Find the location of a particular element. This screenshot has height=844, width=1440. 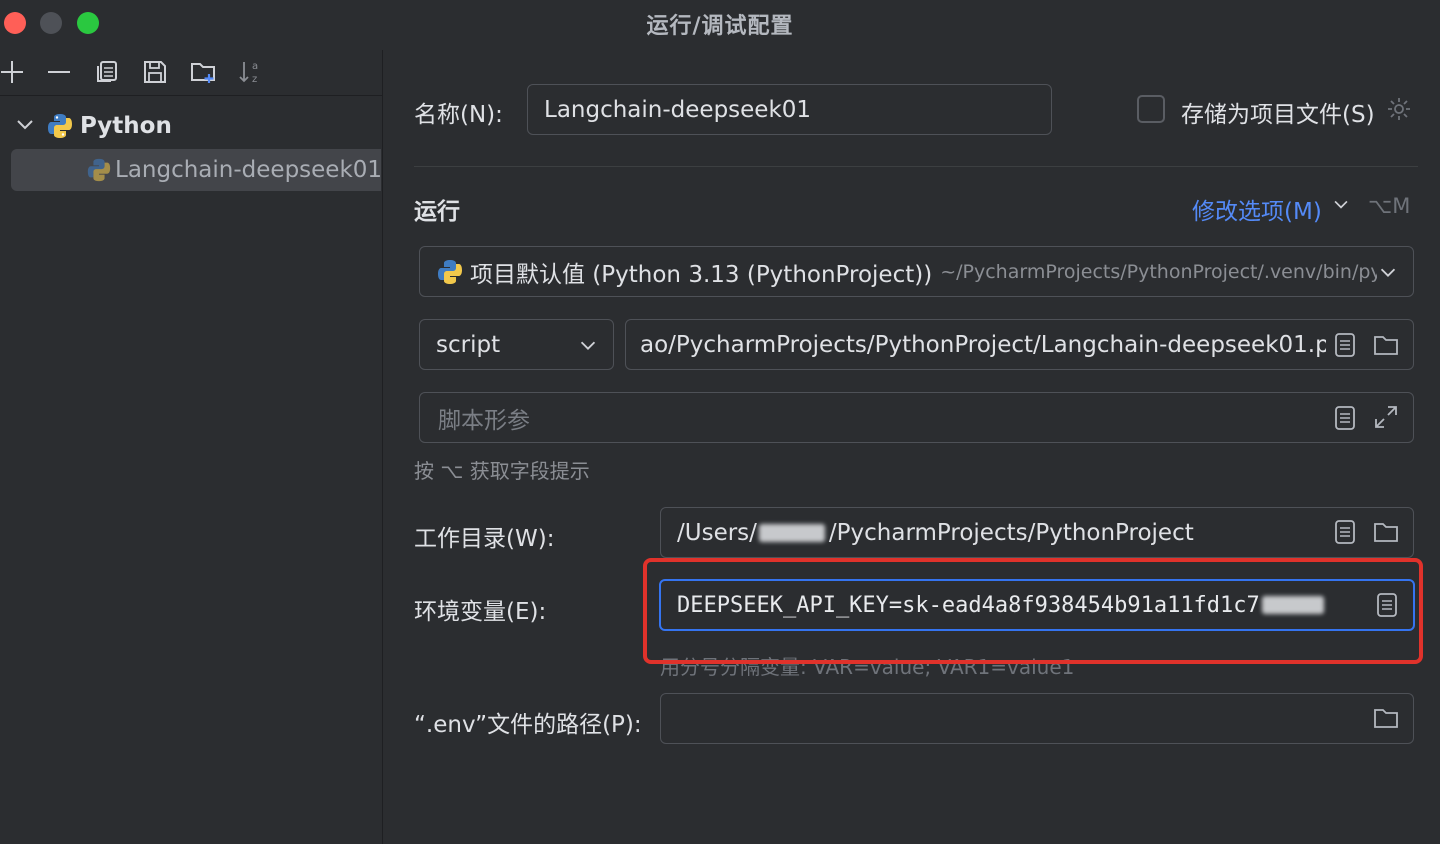

name-input: Langchain-deepseek01 is located at coordinates (789, 109).